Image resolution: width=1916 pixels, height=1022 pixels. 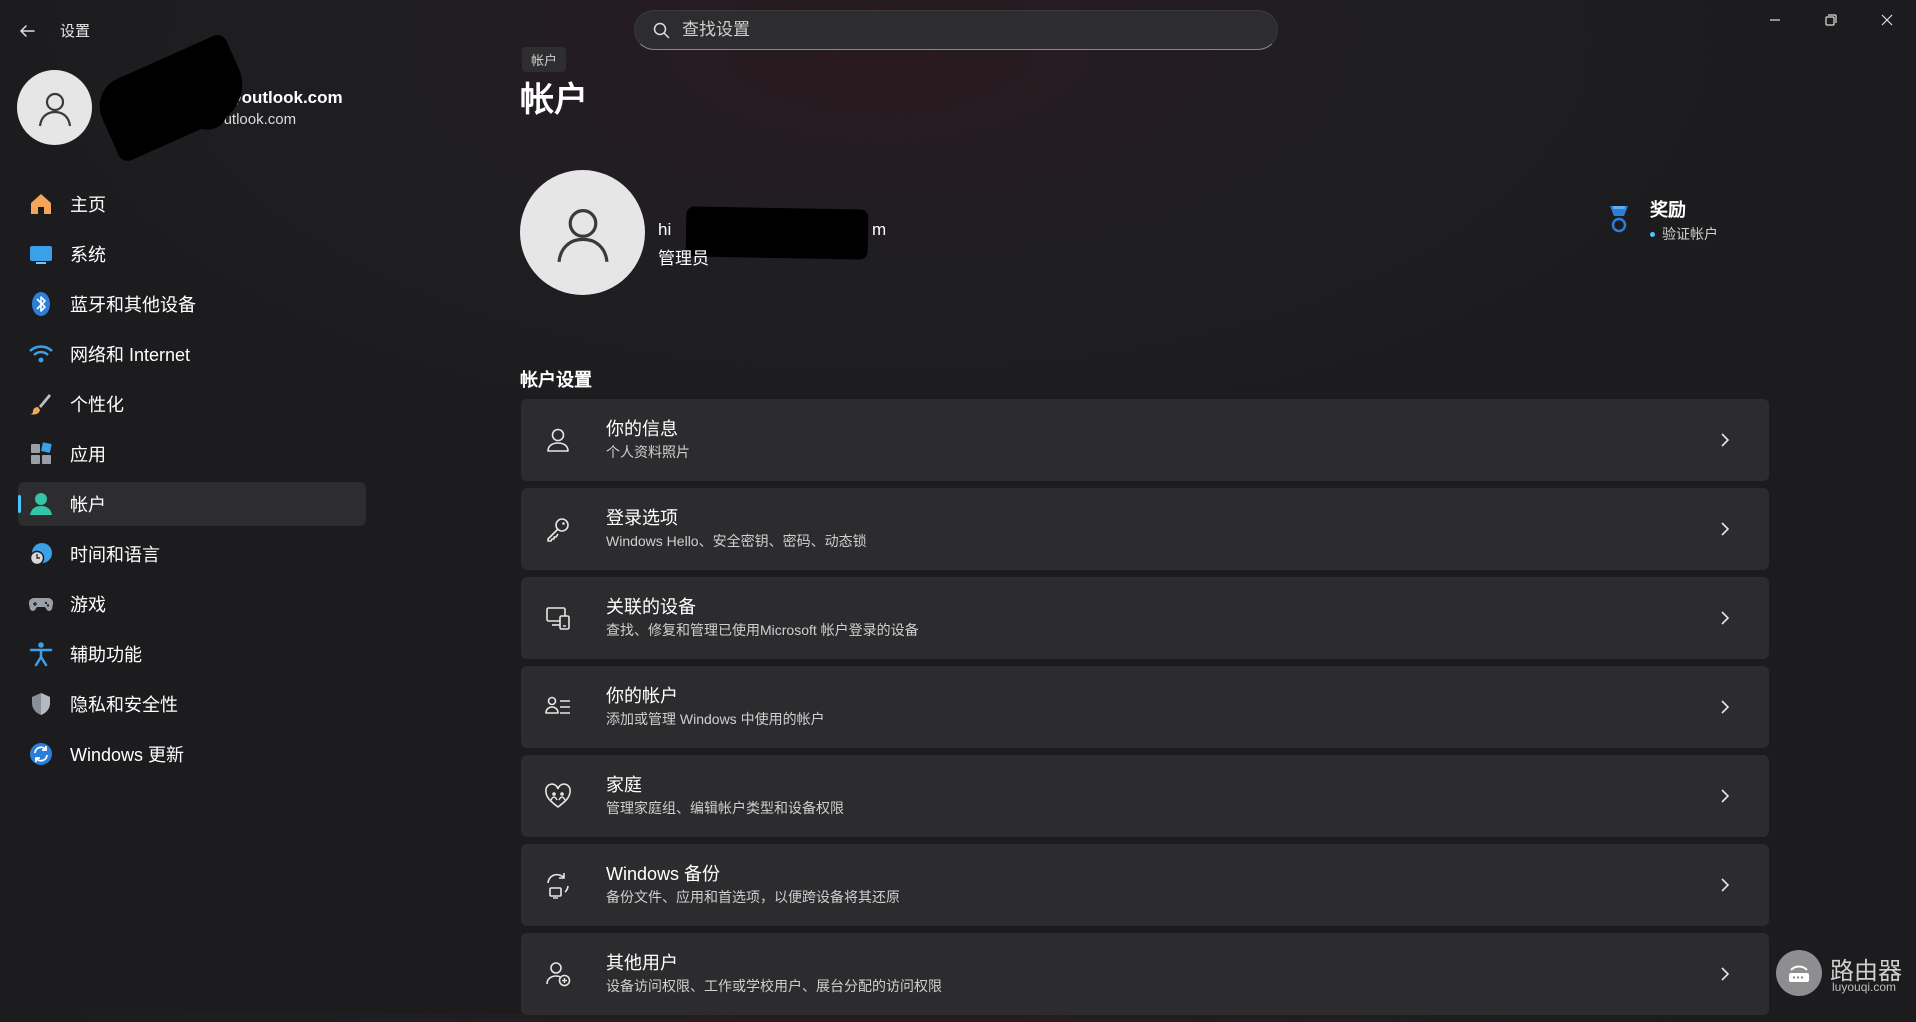 I want to click on apps-icon, so click(x=41, y=454).